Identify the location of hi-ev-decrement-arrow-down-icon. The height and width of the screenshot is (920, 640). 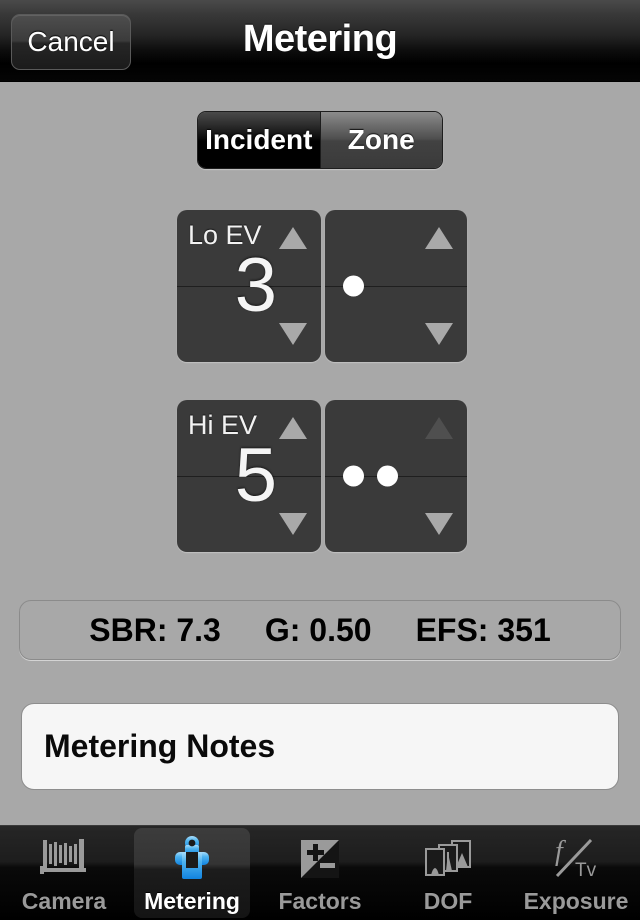
(293, 524).